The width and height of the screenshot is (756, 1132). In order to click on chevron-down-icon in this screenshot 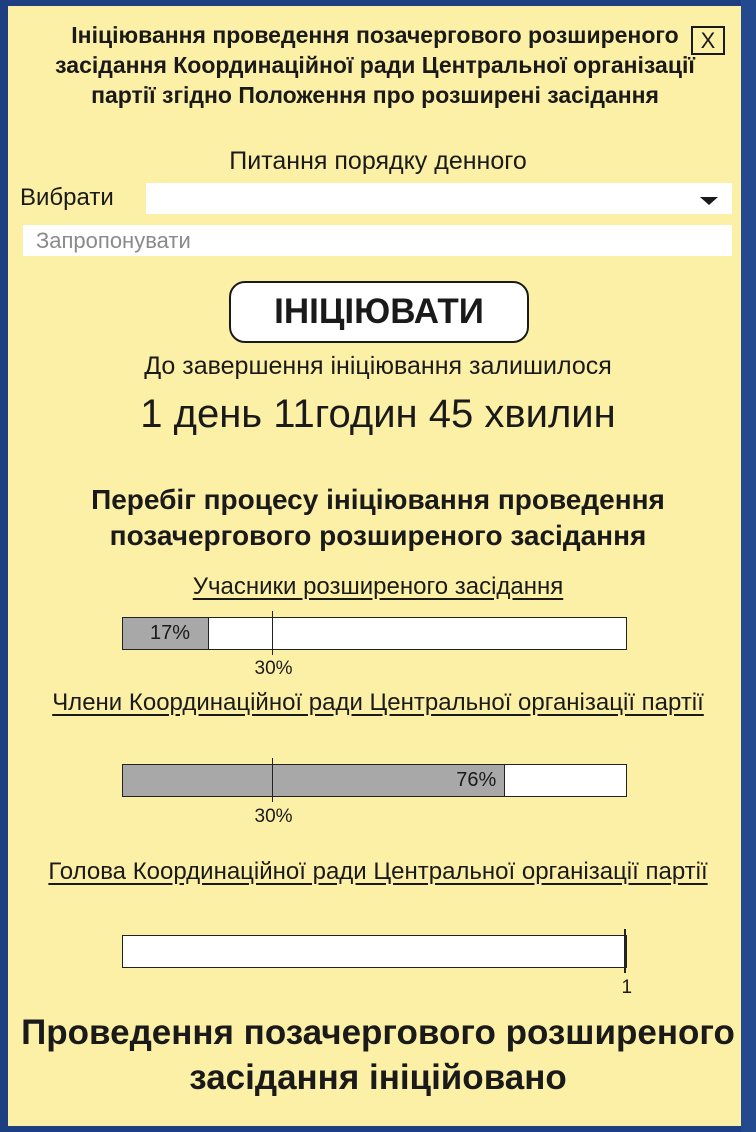, I will do `click(709, 201)`.